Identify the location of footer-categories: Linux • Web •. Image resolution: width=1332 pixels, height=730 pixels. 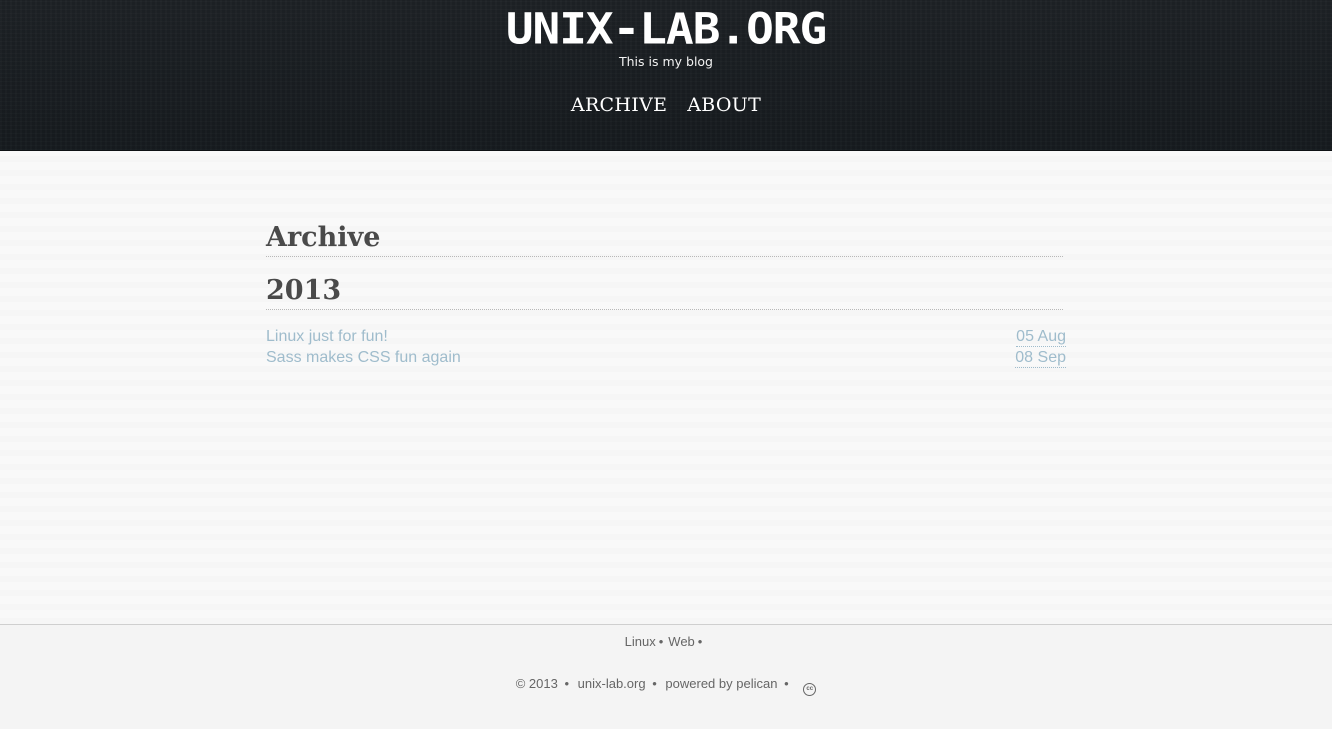
(666, 641).